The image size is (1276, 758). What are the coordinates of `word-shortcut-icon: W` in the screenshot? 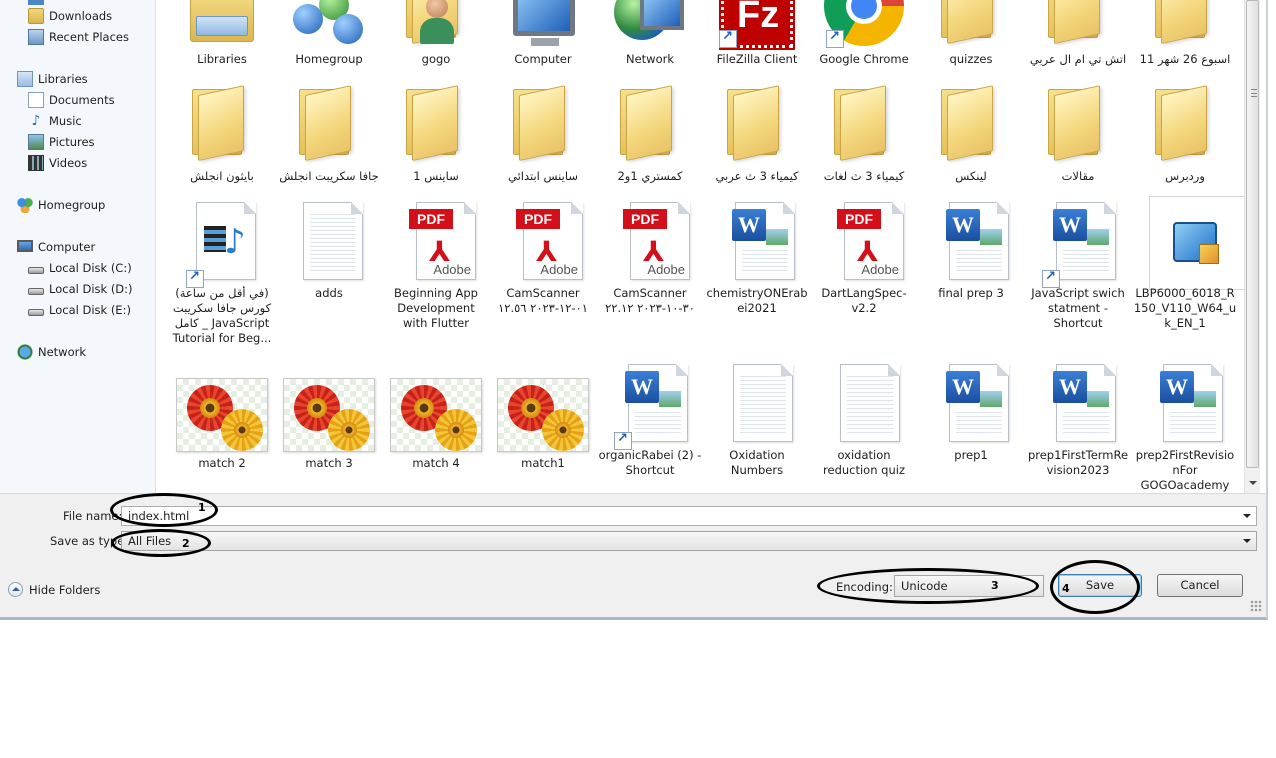 It's located at (1078, 244).